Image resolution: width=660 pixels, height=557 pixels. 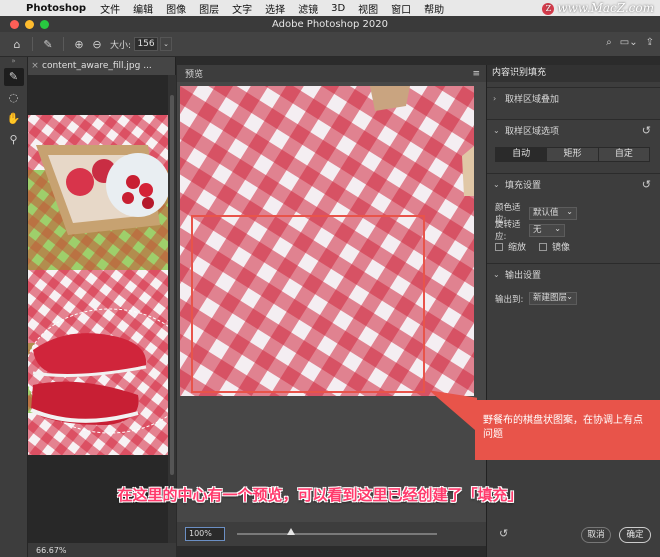 I want to click on options-right-group: ⌕ ▭⌄ ⇪, so click(x=630, y=42).